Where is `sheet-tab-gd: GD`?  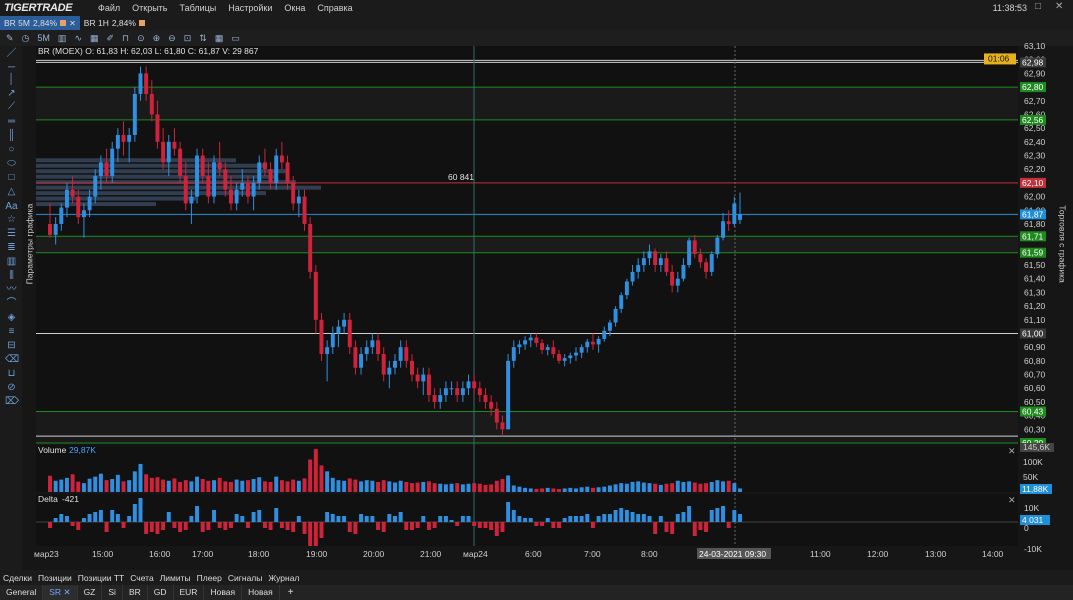
sheet-tab-gd: GD is located at coordinates (161, 592).